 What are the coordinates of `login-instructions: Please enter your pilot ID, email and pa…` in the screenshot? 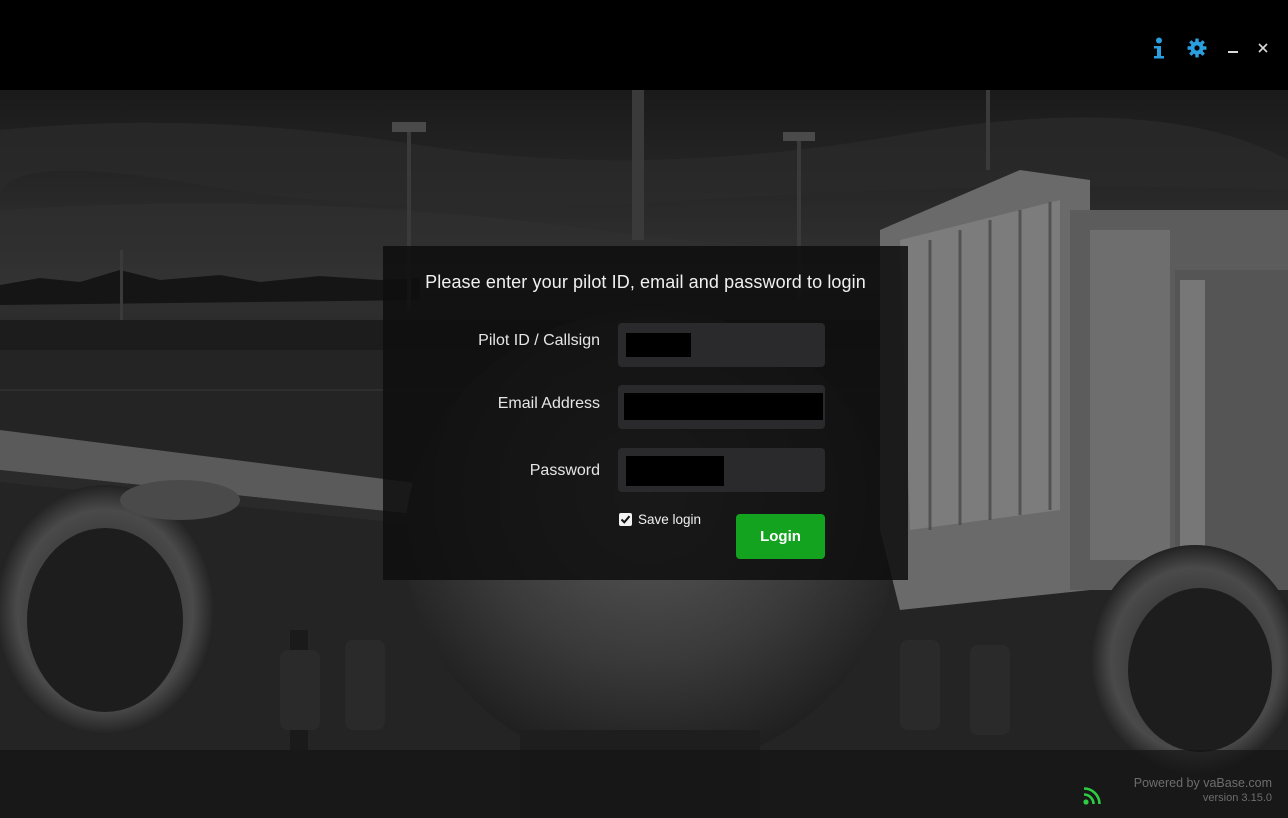 It's located at (645, 282).